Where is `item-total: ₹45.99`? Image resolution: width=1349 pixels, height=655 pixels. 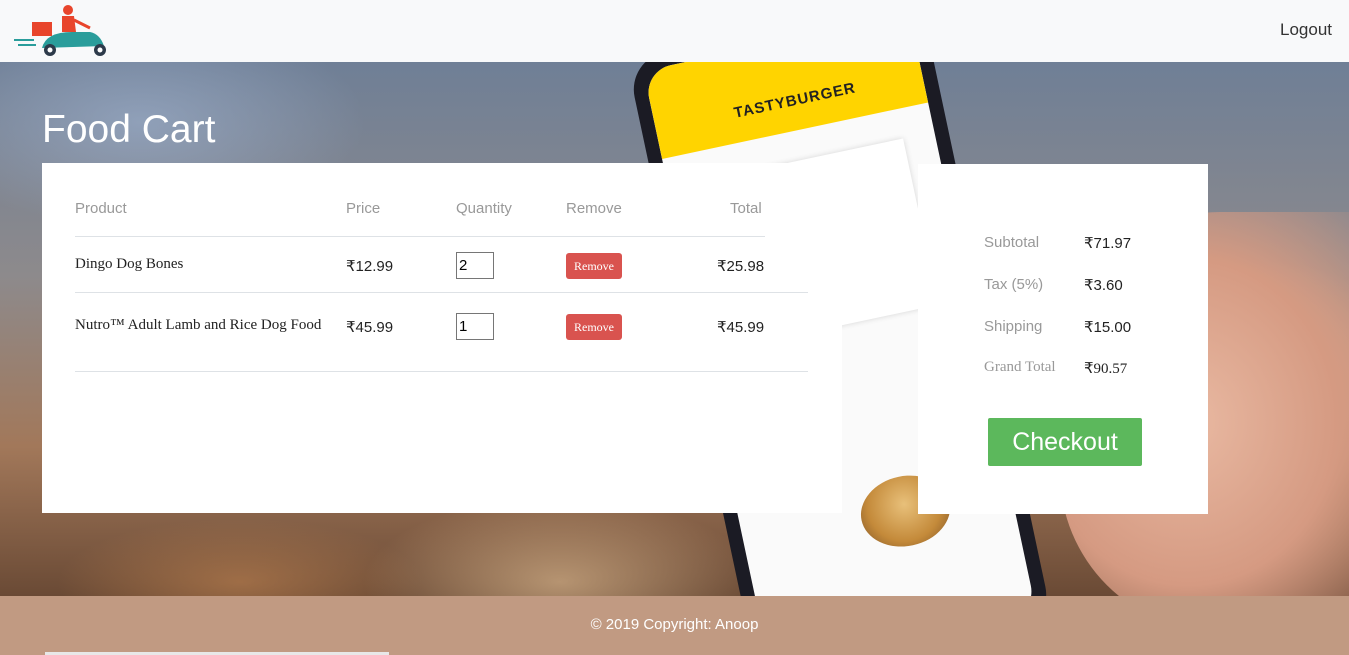 item-total: ₹45.99 is located at coordinates (741, 327).